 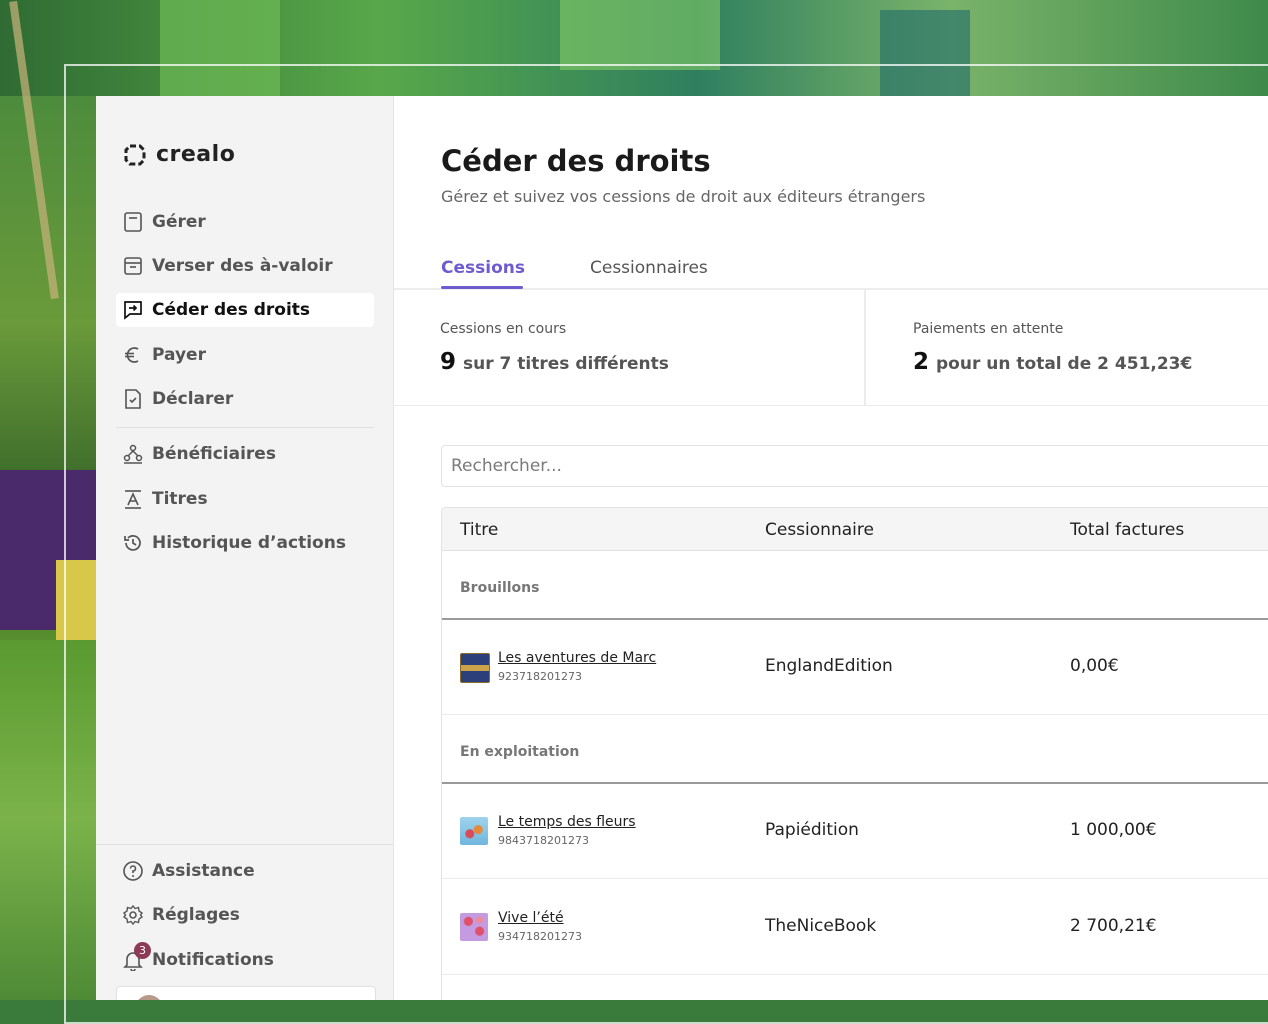 I want to click on book-isbn: 9843718201273, so click(x=543, y=840).